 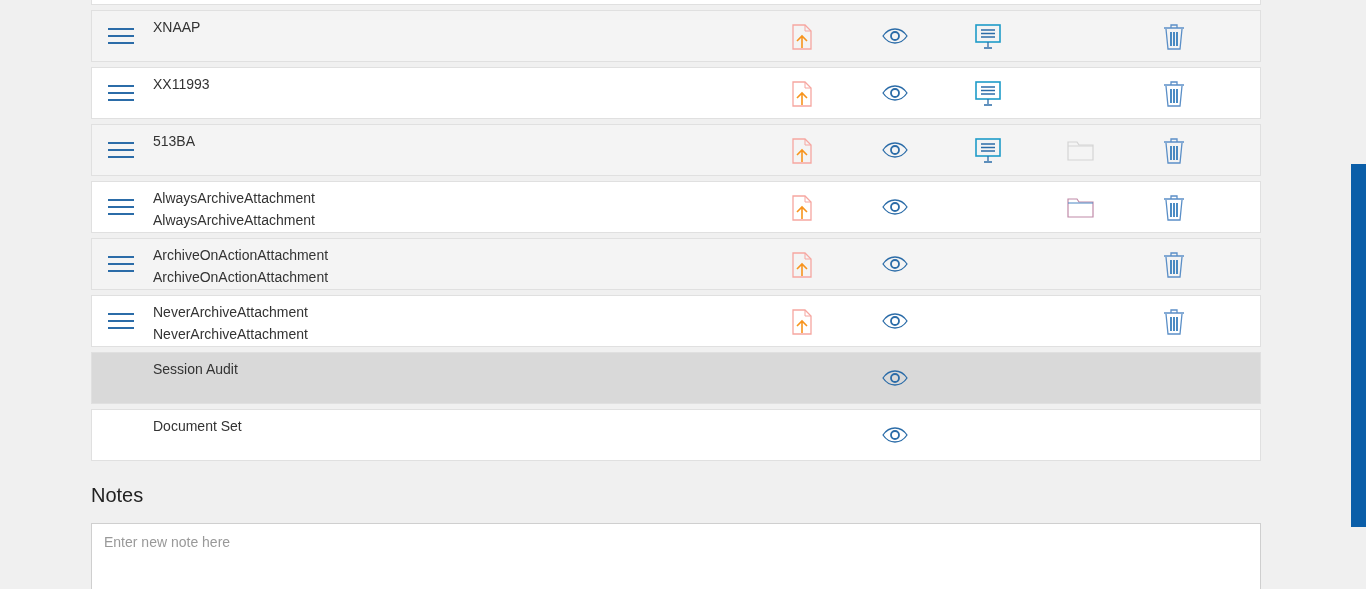 What do you see at coordinates (177, 27) in the screenshot?
I see `item-name: XNAAP` at bounding box center [177, 27].